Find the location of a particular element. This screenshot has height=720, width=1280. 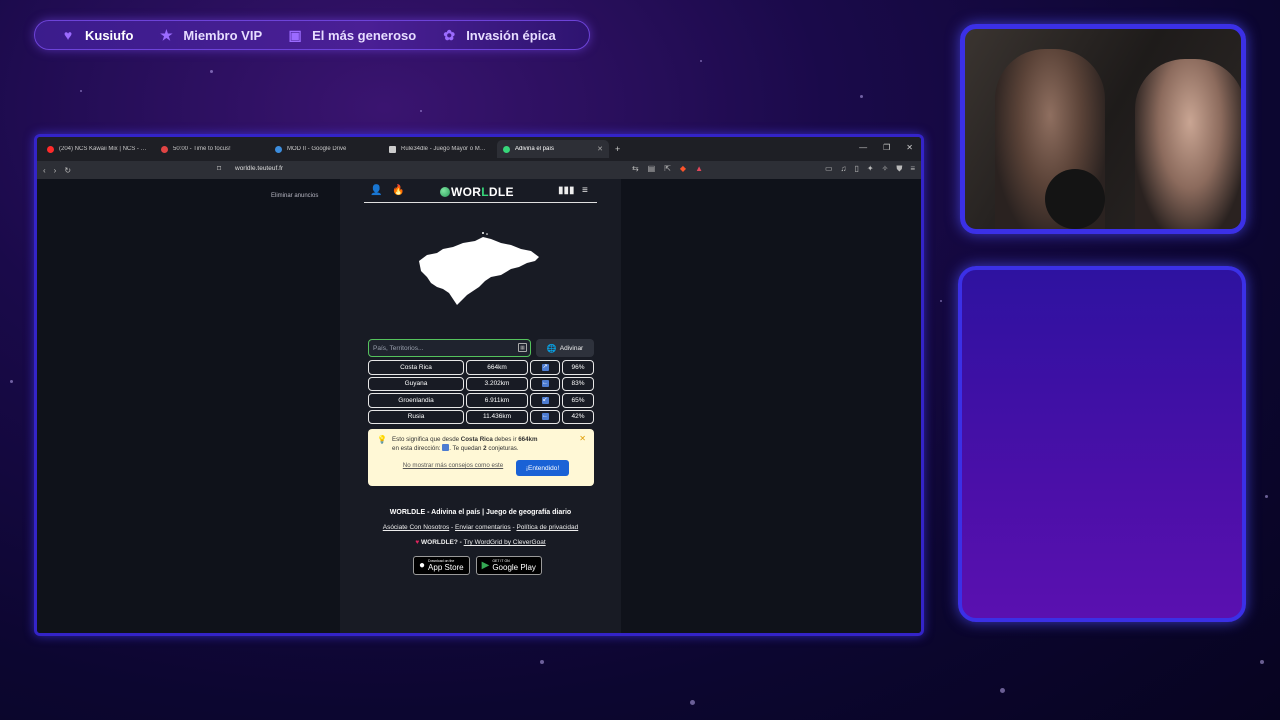

tab-focus-timer: 50:00 - Time to focus! is located at coordinates (211, 149).